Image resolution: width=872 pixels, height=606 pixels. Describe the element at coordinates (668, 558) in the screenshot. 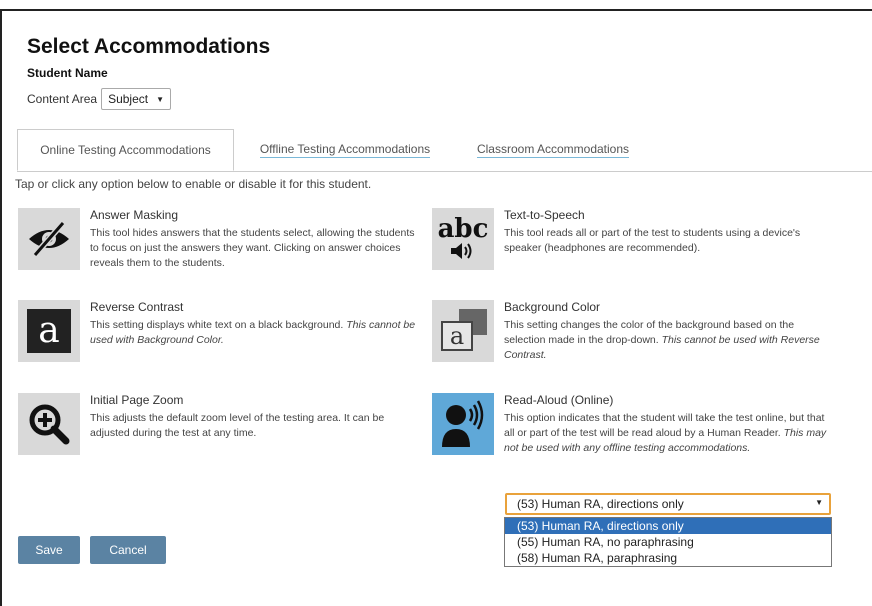

I see `read-aloud-option: (58) Human RA, paraphrasing` at that location.